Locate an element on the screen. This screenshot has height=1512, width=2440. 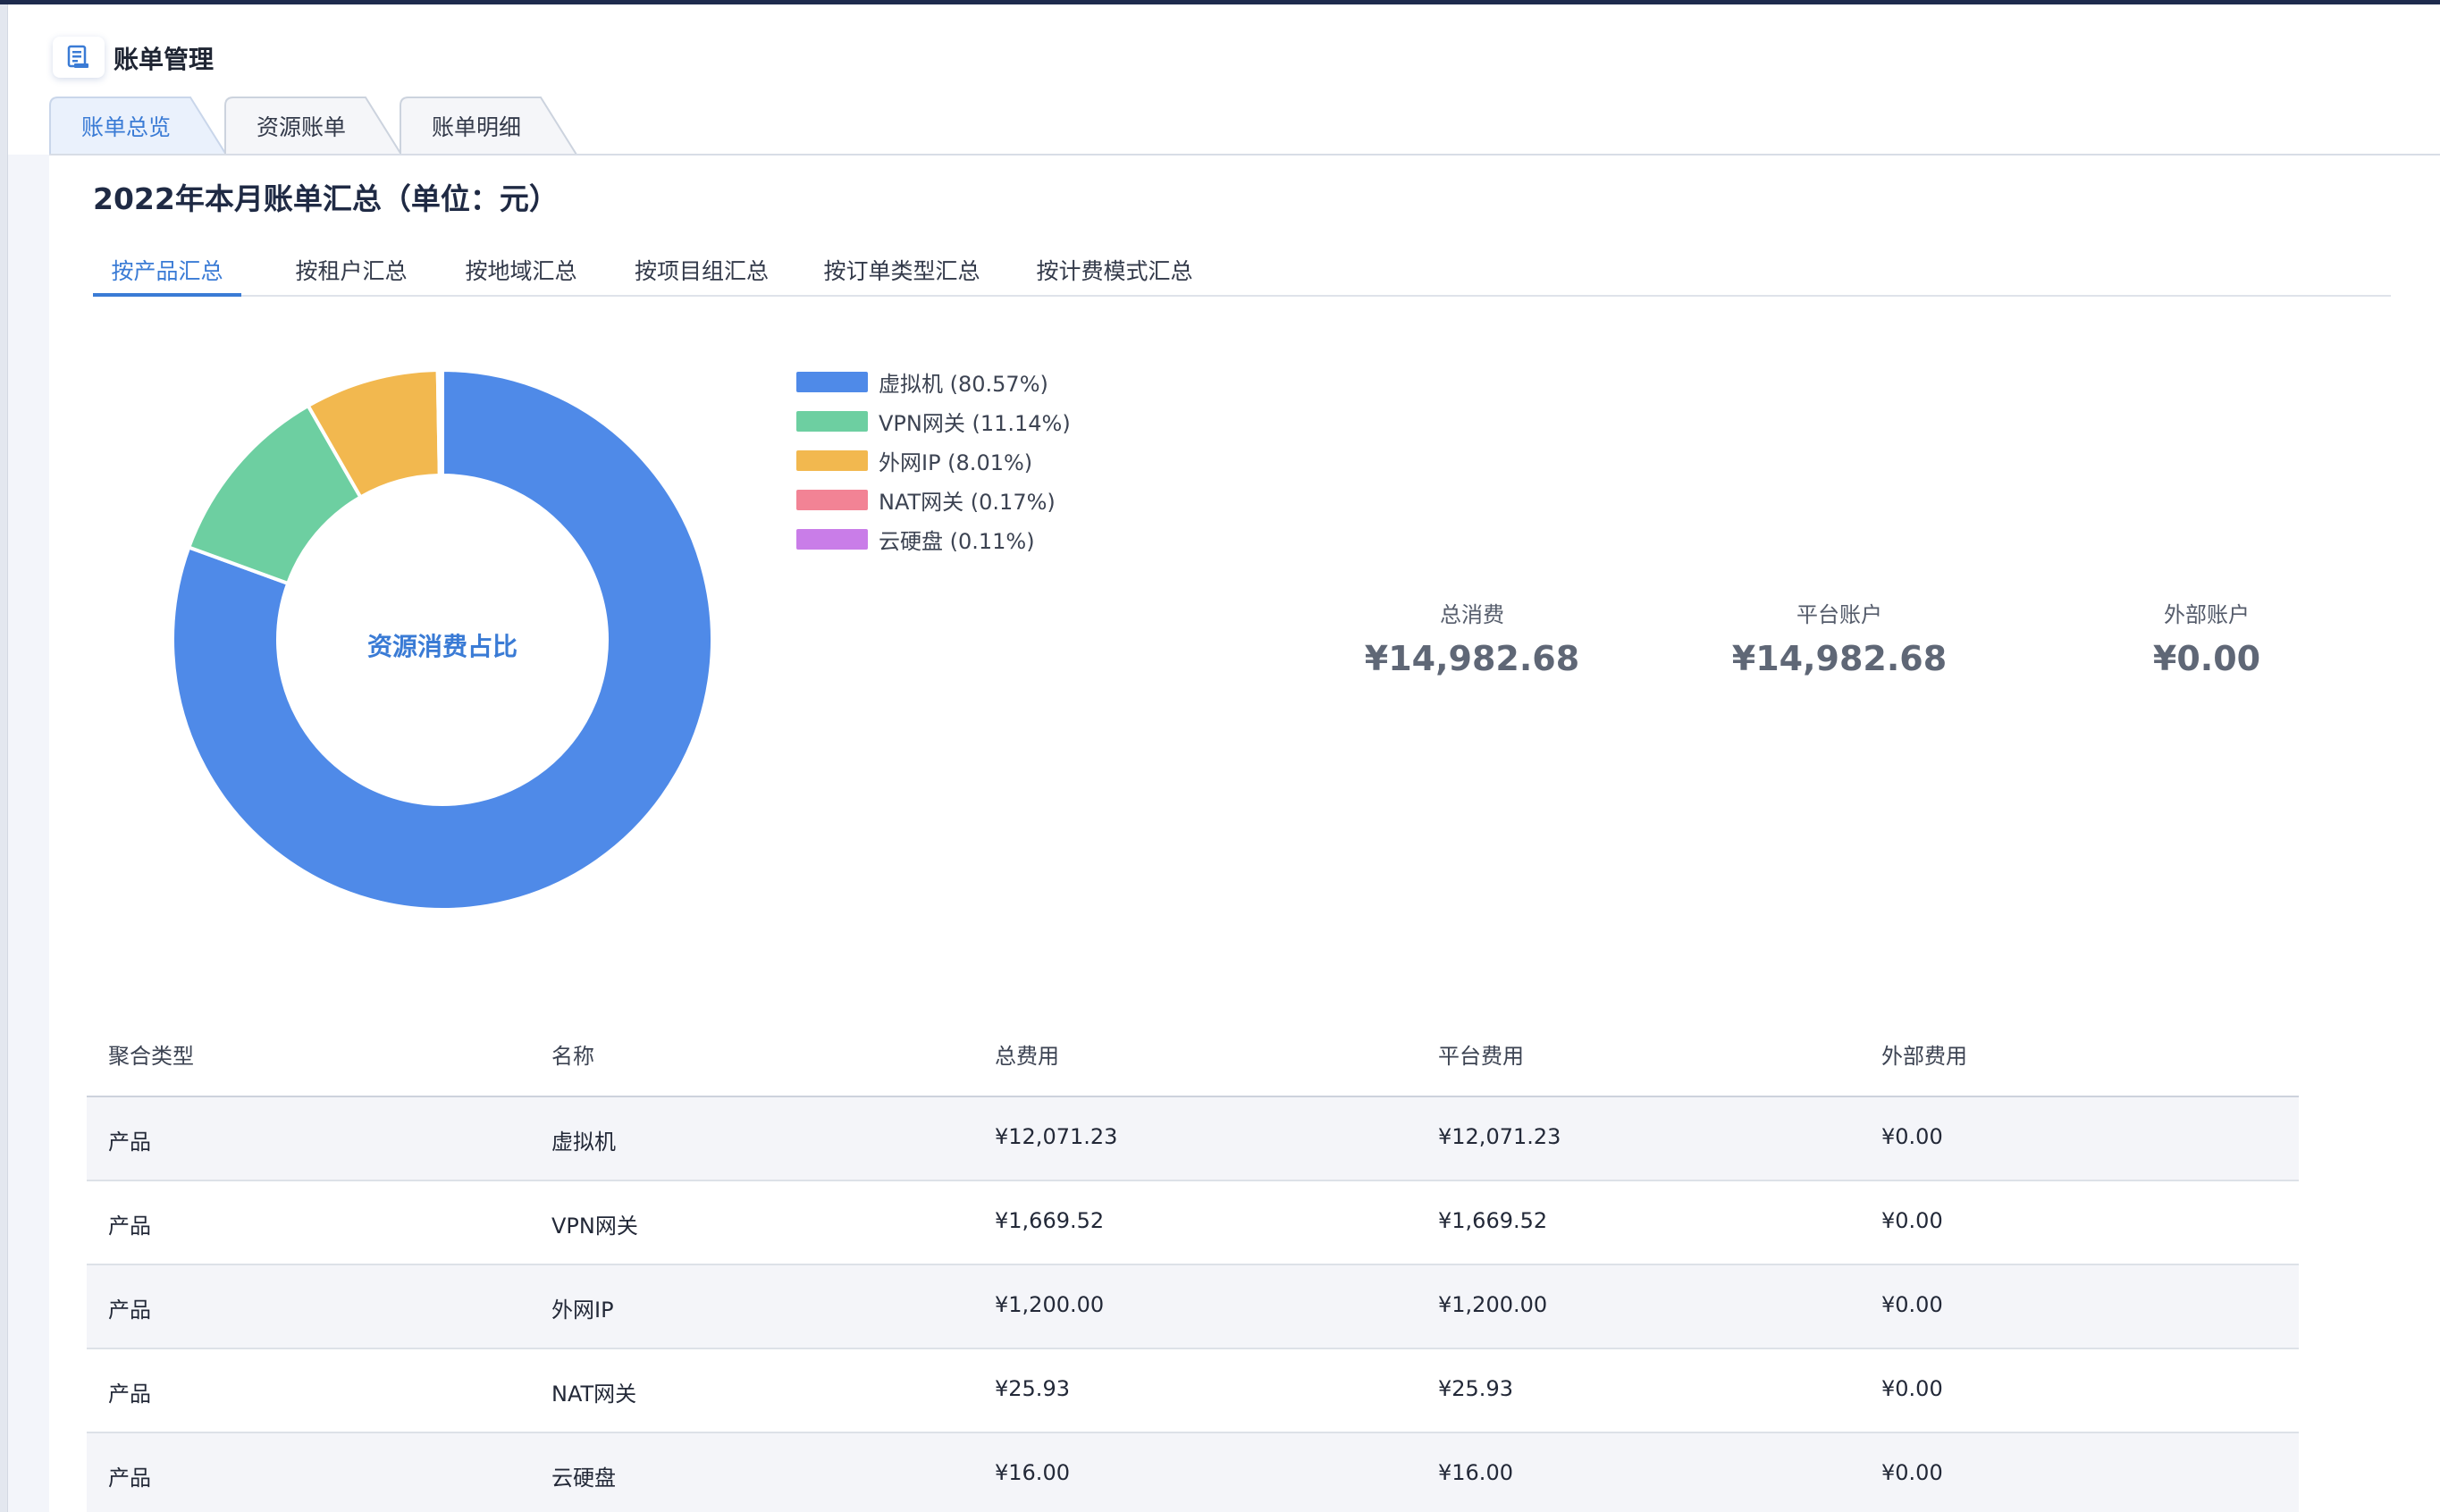
table-row: 产品 VPN网关 ¥1,669.52 ¥1,669.52 ¥0.00 is located at coordinates (1193, 1223).